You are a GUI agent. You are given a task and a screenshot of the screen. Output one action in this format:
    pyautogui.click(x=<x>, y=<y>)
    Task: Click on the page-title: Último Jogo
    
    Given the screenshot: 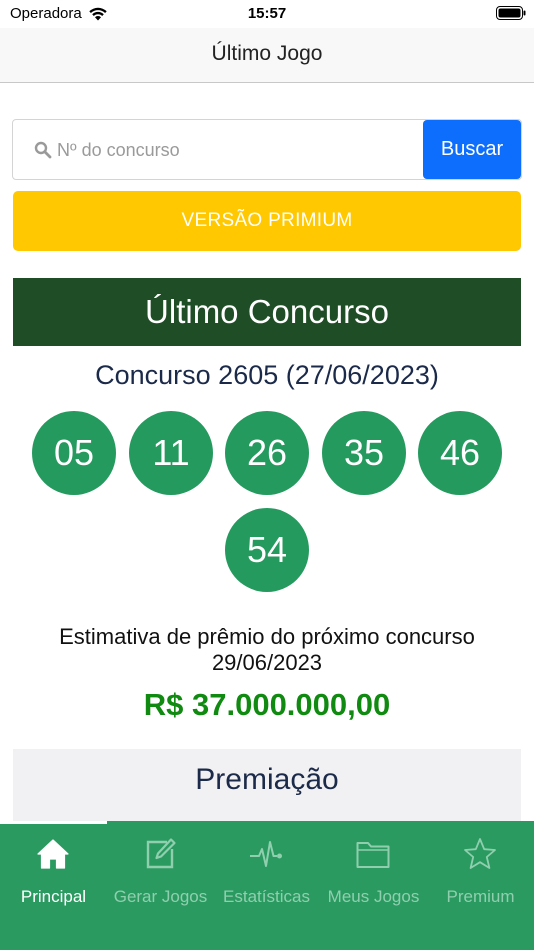 What is the action you would take?
    pyautogui.click(x=267, y=53)
    